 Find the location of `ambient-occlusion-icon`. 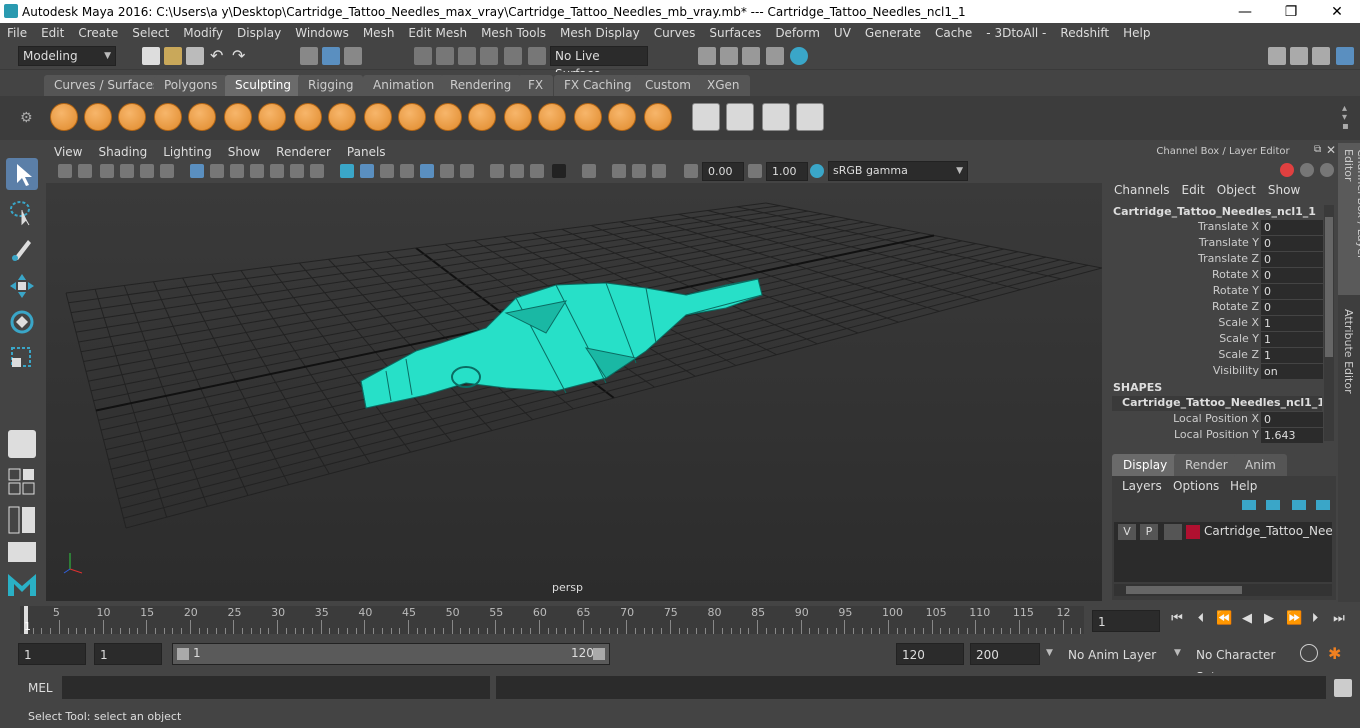

ambient-occlusion-icon is located at coordinates (497, 171).